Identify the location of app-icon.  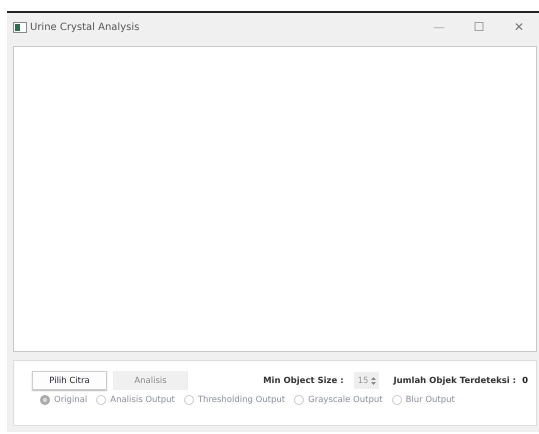
(20, 27).